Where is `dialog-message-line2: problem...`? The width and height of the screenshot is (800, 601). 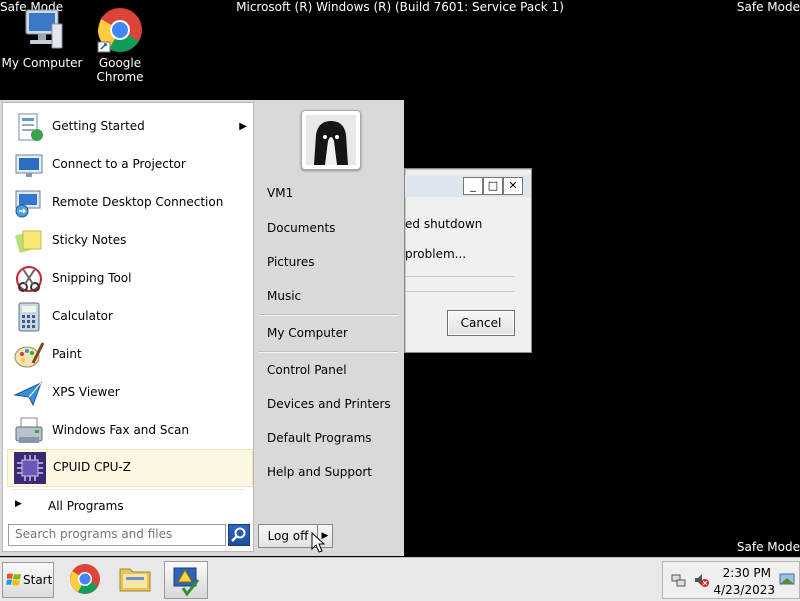 dialog-message-line2: problem... is located at coordinates (436, 254).